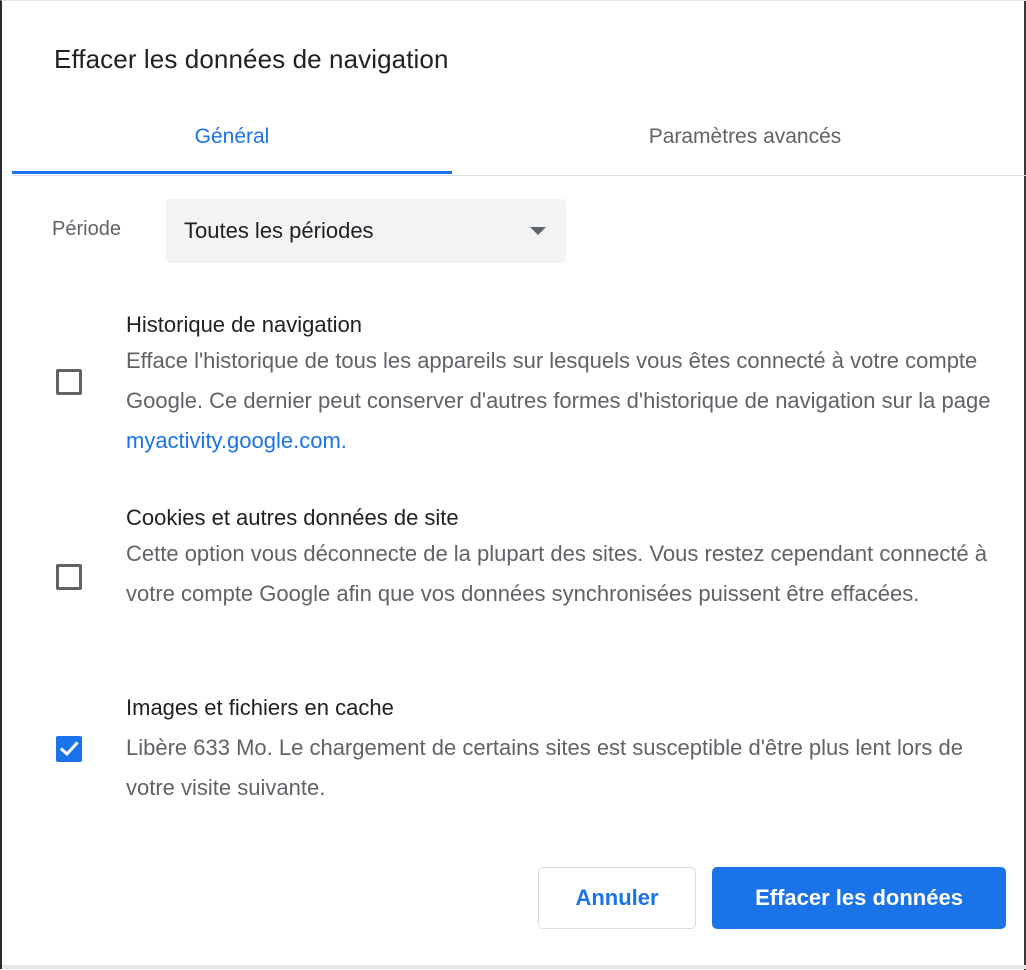 Image resolution: width=1026 pixels, height=970 pixels. Describe the element at coordinates (244, 324) in the screenshot. I see `option-title: Historique de navigation` at that location.